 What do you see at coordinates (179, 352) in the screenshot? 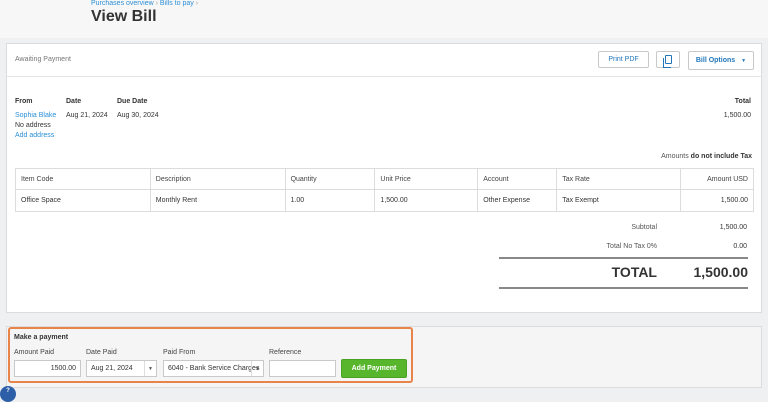
I see `paid-from-label: Paid From` at bounding box center [179, 352].